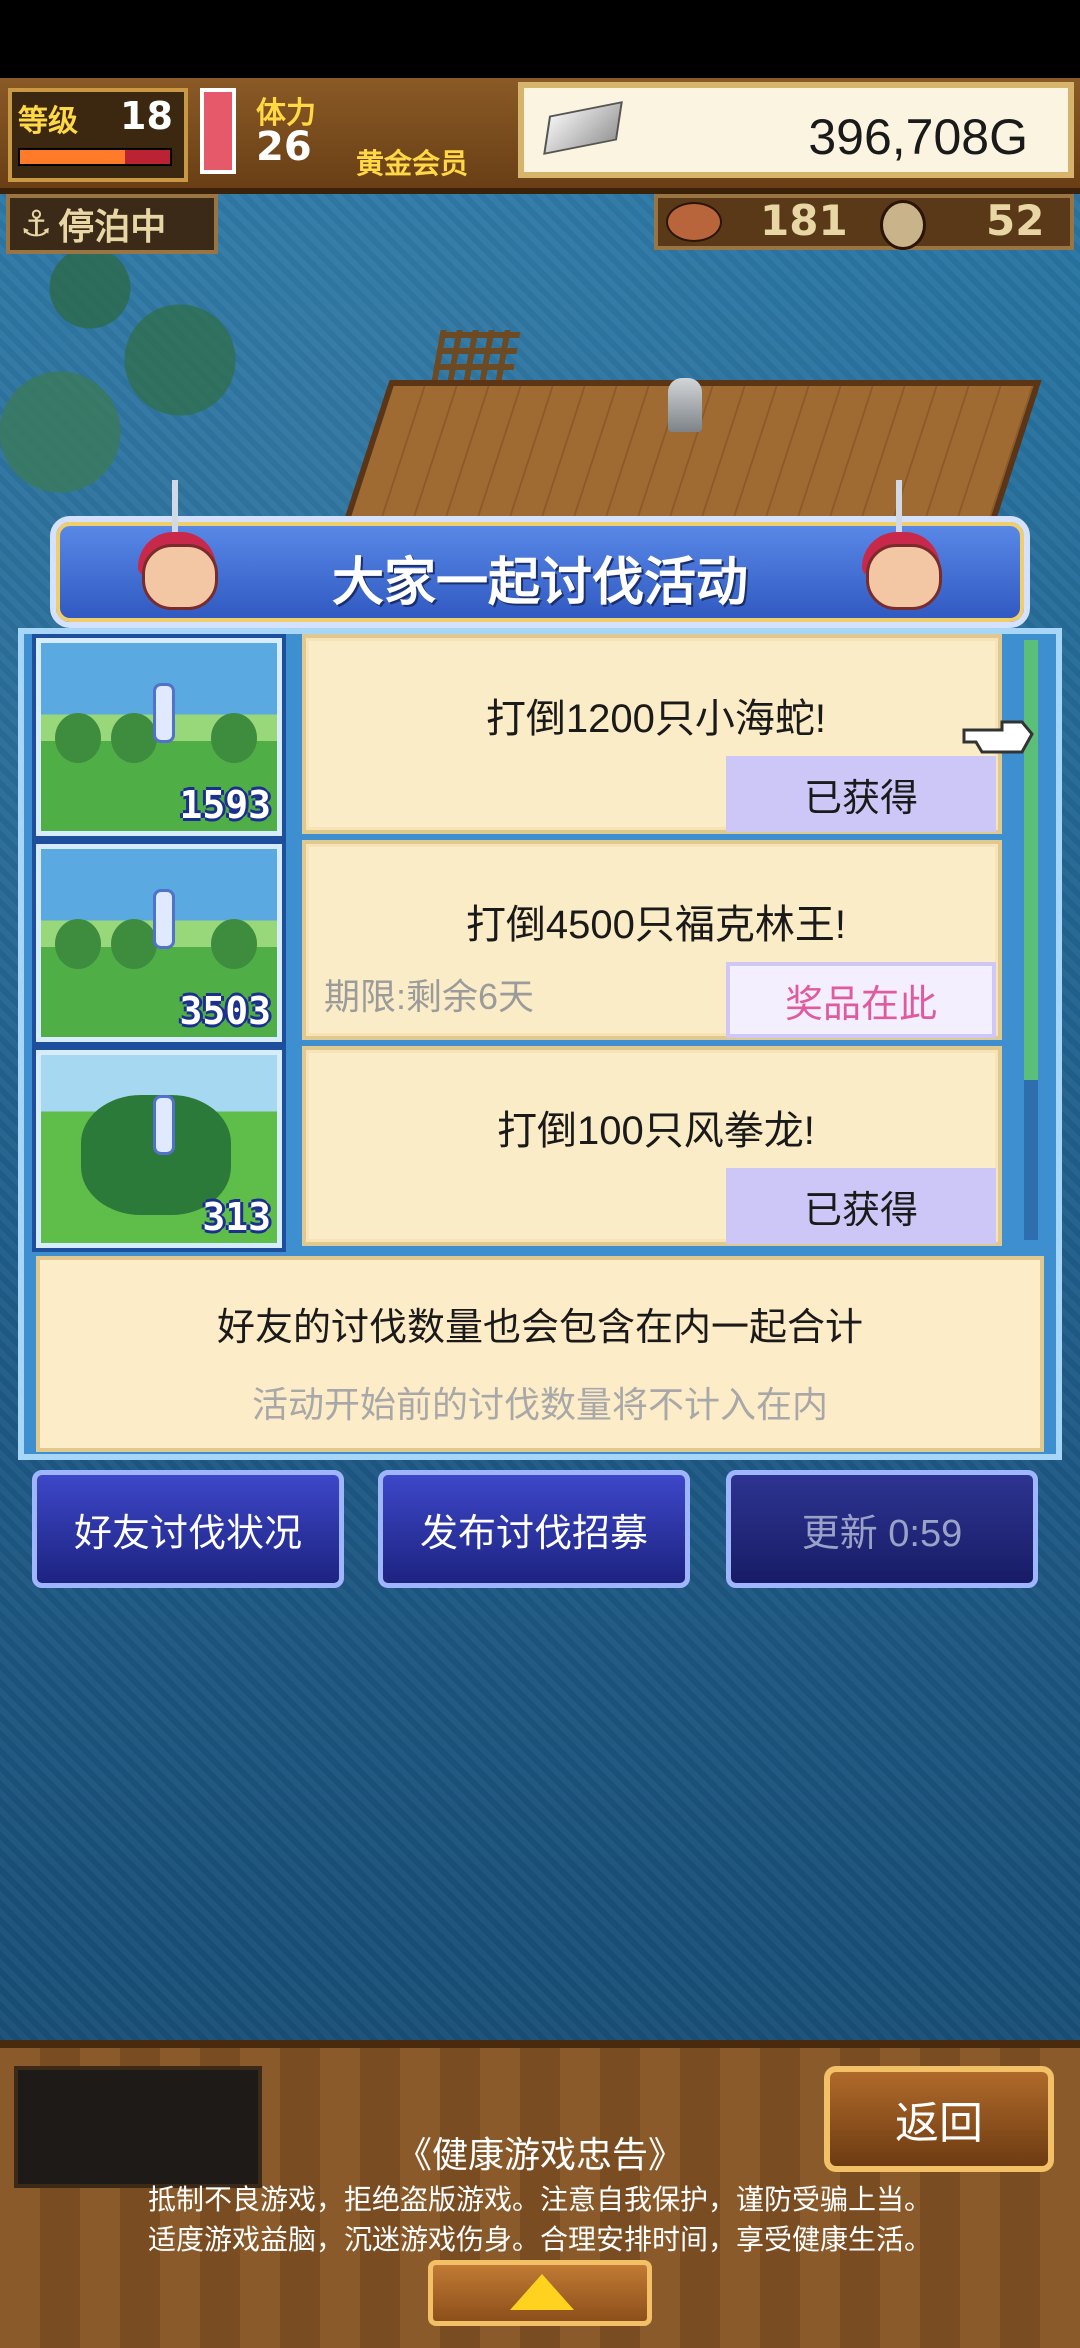 The height and width of the screenshot is (2348, 1080). I want to click on note-sub: 活动开始前的讨伐数量将不计入在内, so click(539, 1404).